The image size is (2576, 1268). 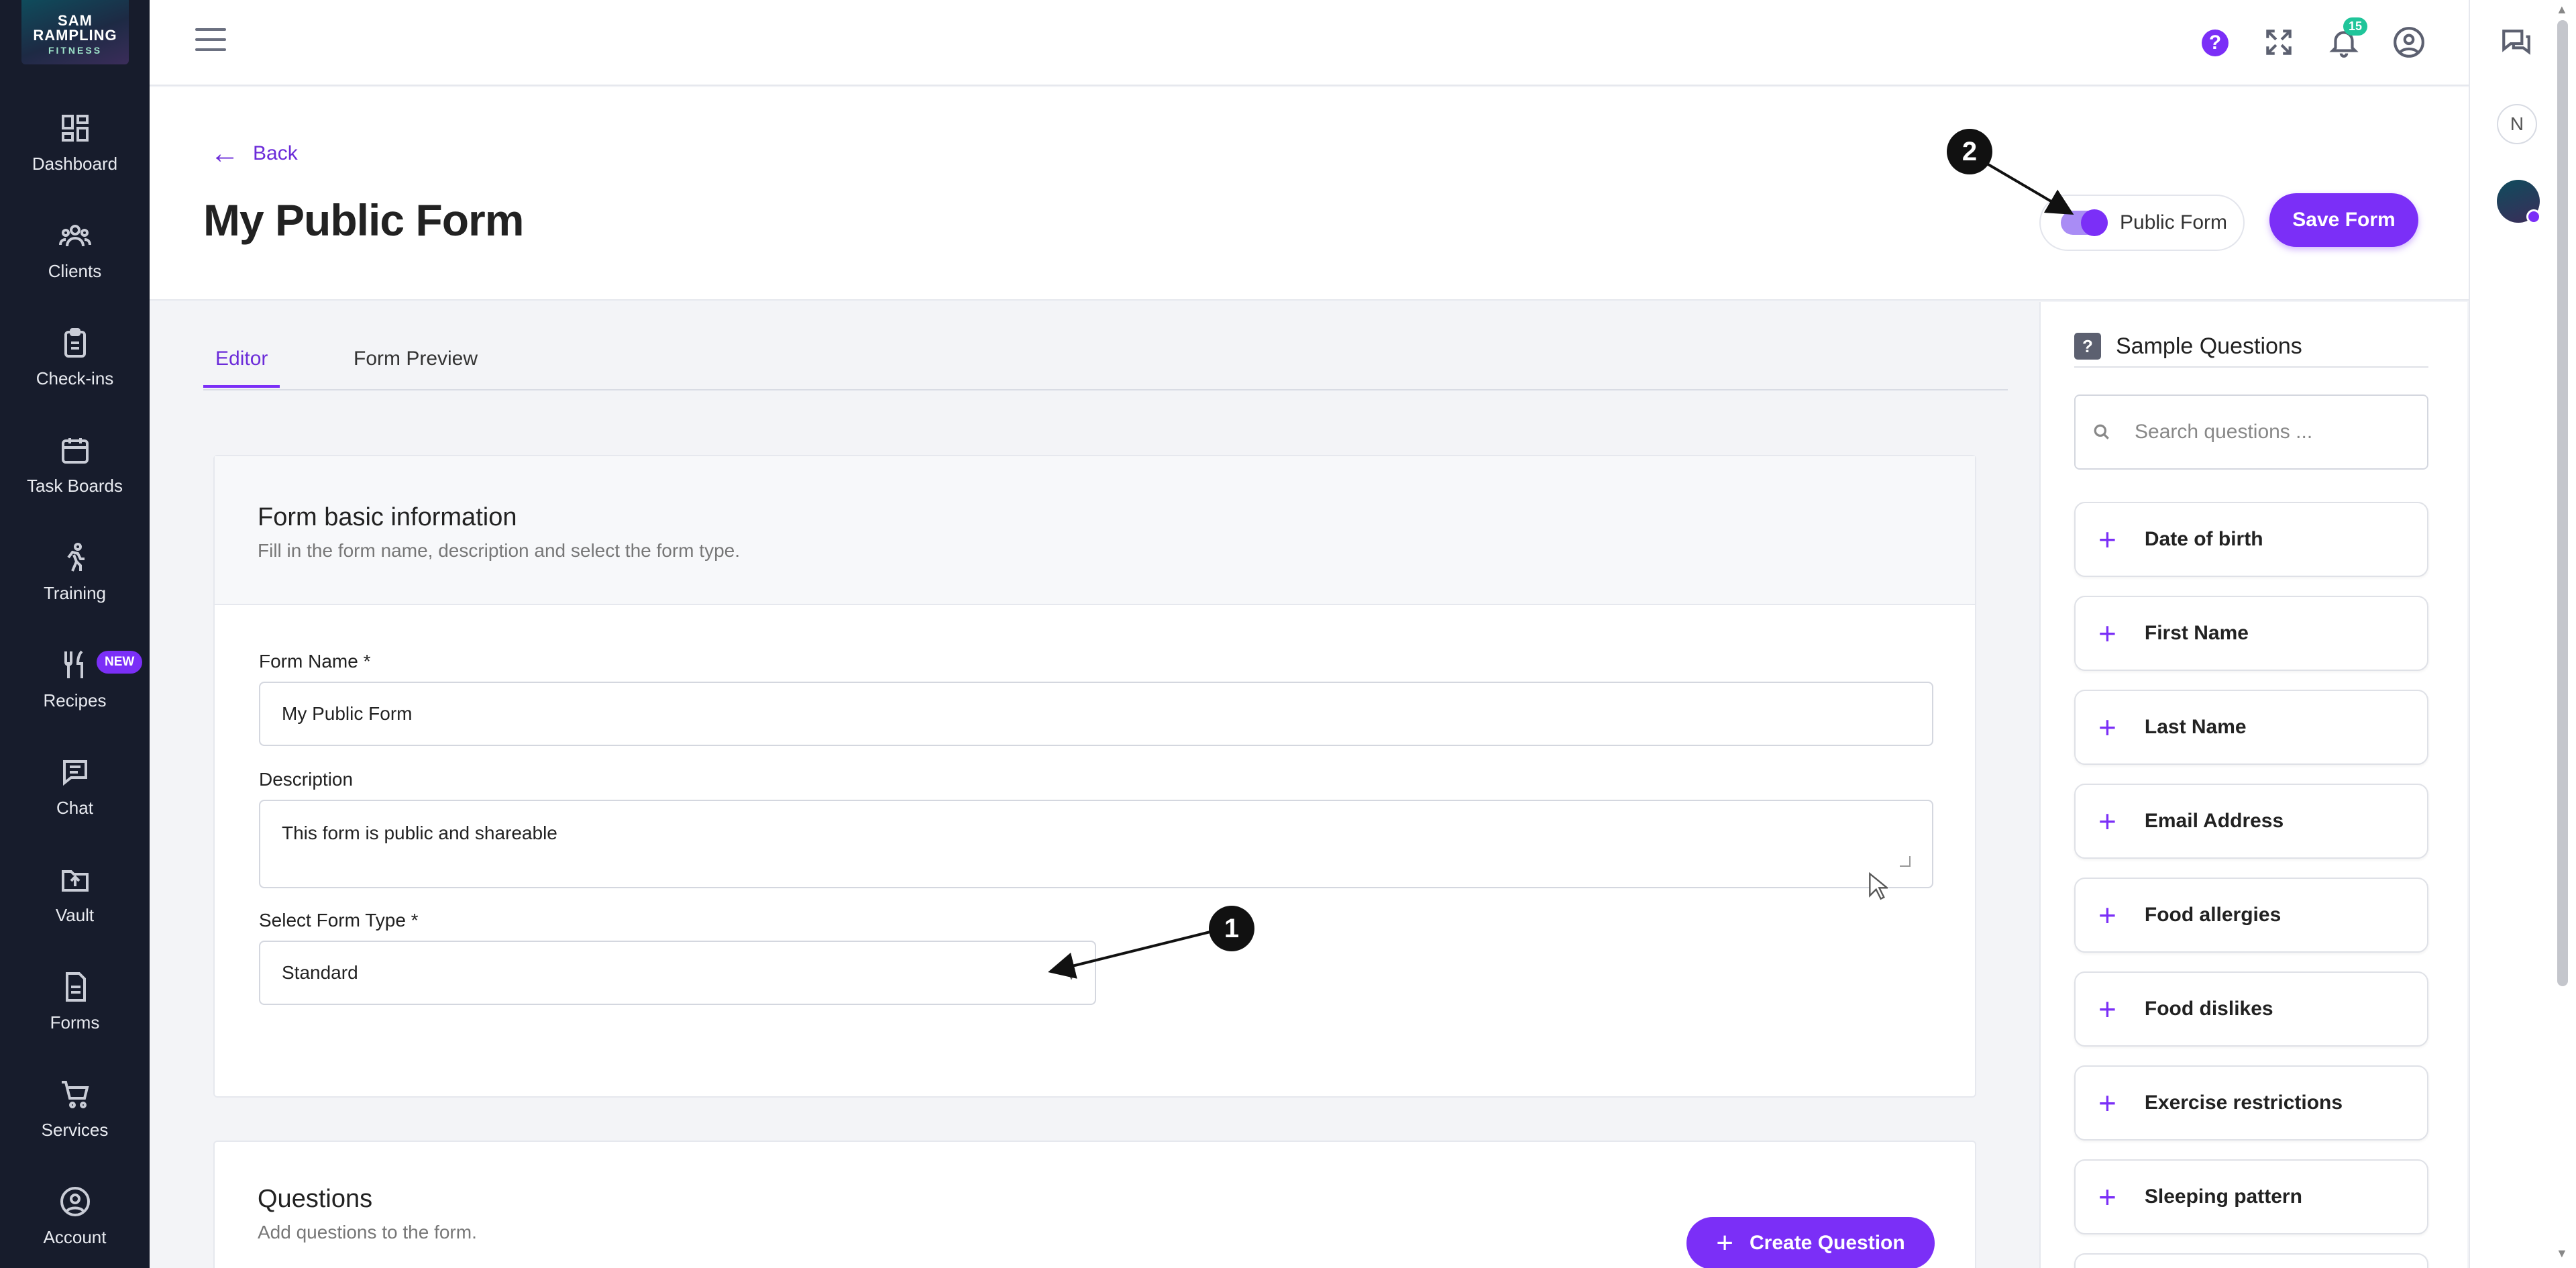 I want to click on running-icon, so click(x=75, y=557).